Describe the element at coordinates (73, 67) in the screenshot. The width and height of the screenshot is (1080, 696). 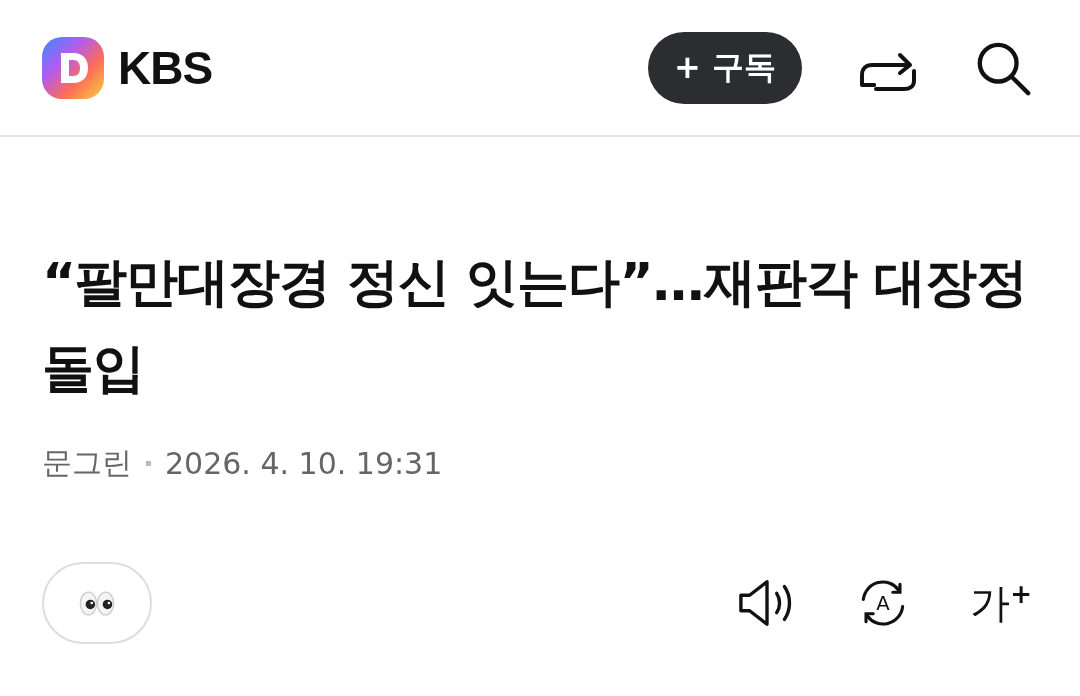
I see `logo-icon` at that location.